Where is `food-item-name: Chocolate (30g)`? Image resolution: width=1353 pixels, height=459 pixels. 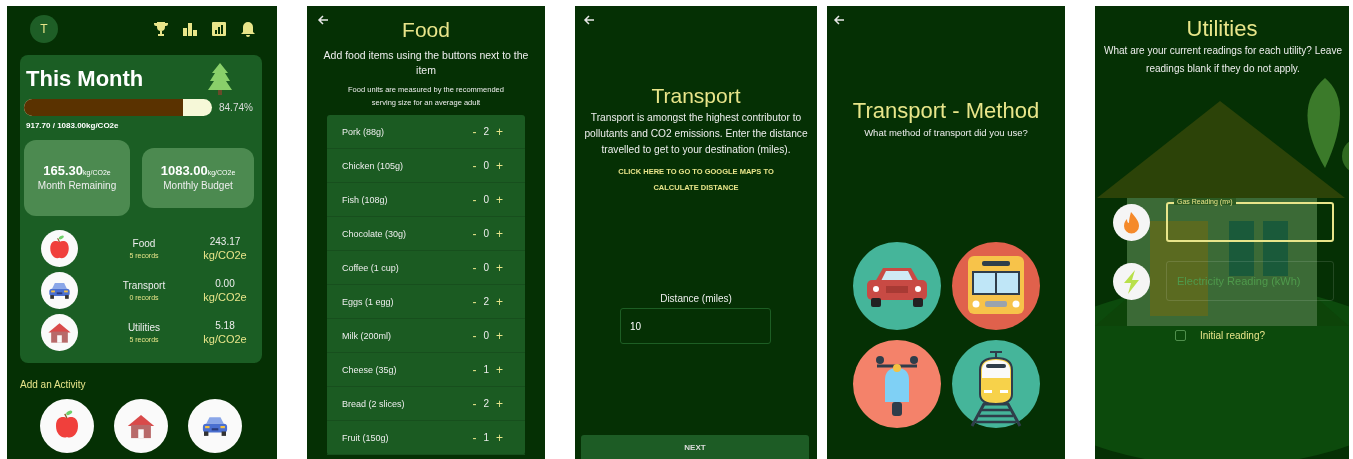
food-item-name: Chocolate (30g) is located at coordinates (375, 233).